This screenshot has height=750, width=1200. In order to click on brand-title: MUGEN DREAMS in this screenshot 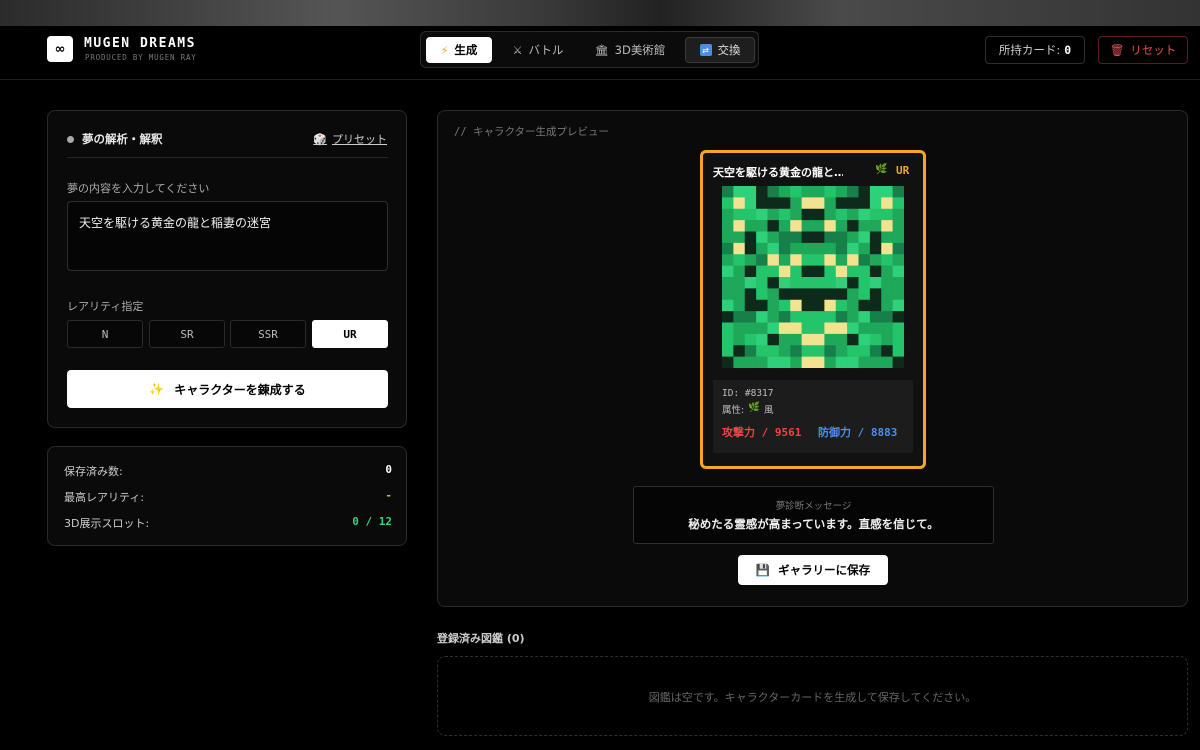, I will do `click(140, 43)`.